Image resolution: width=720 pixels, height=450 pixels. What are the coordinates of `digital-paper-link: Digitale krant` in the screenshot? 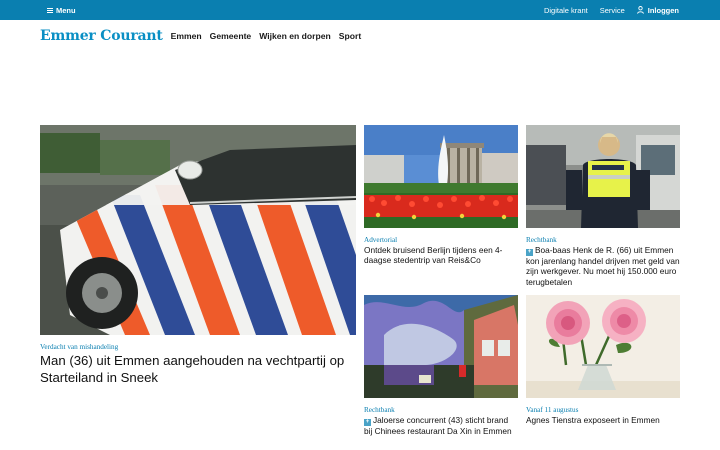 It's located at (566, 10).